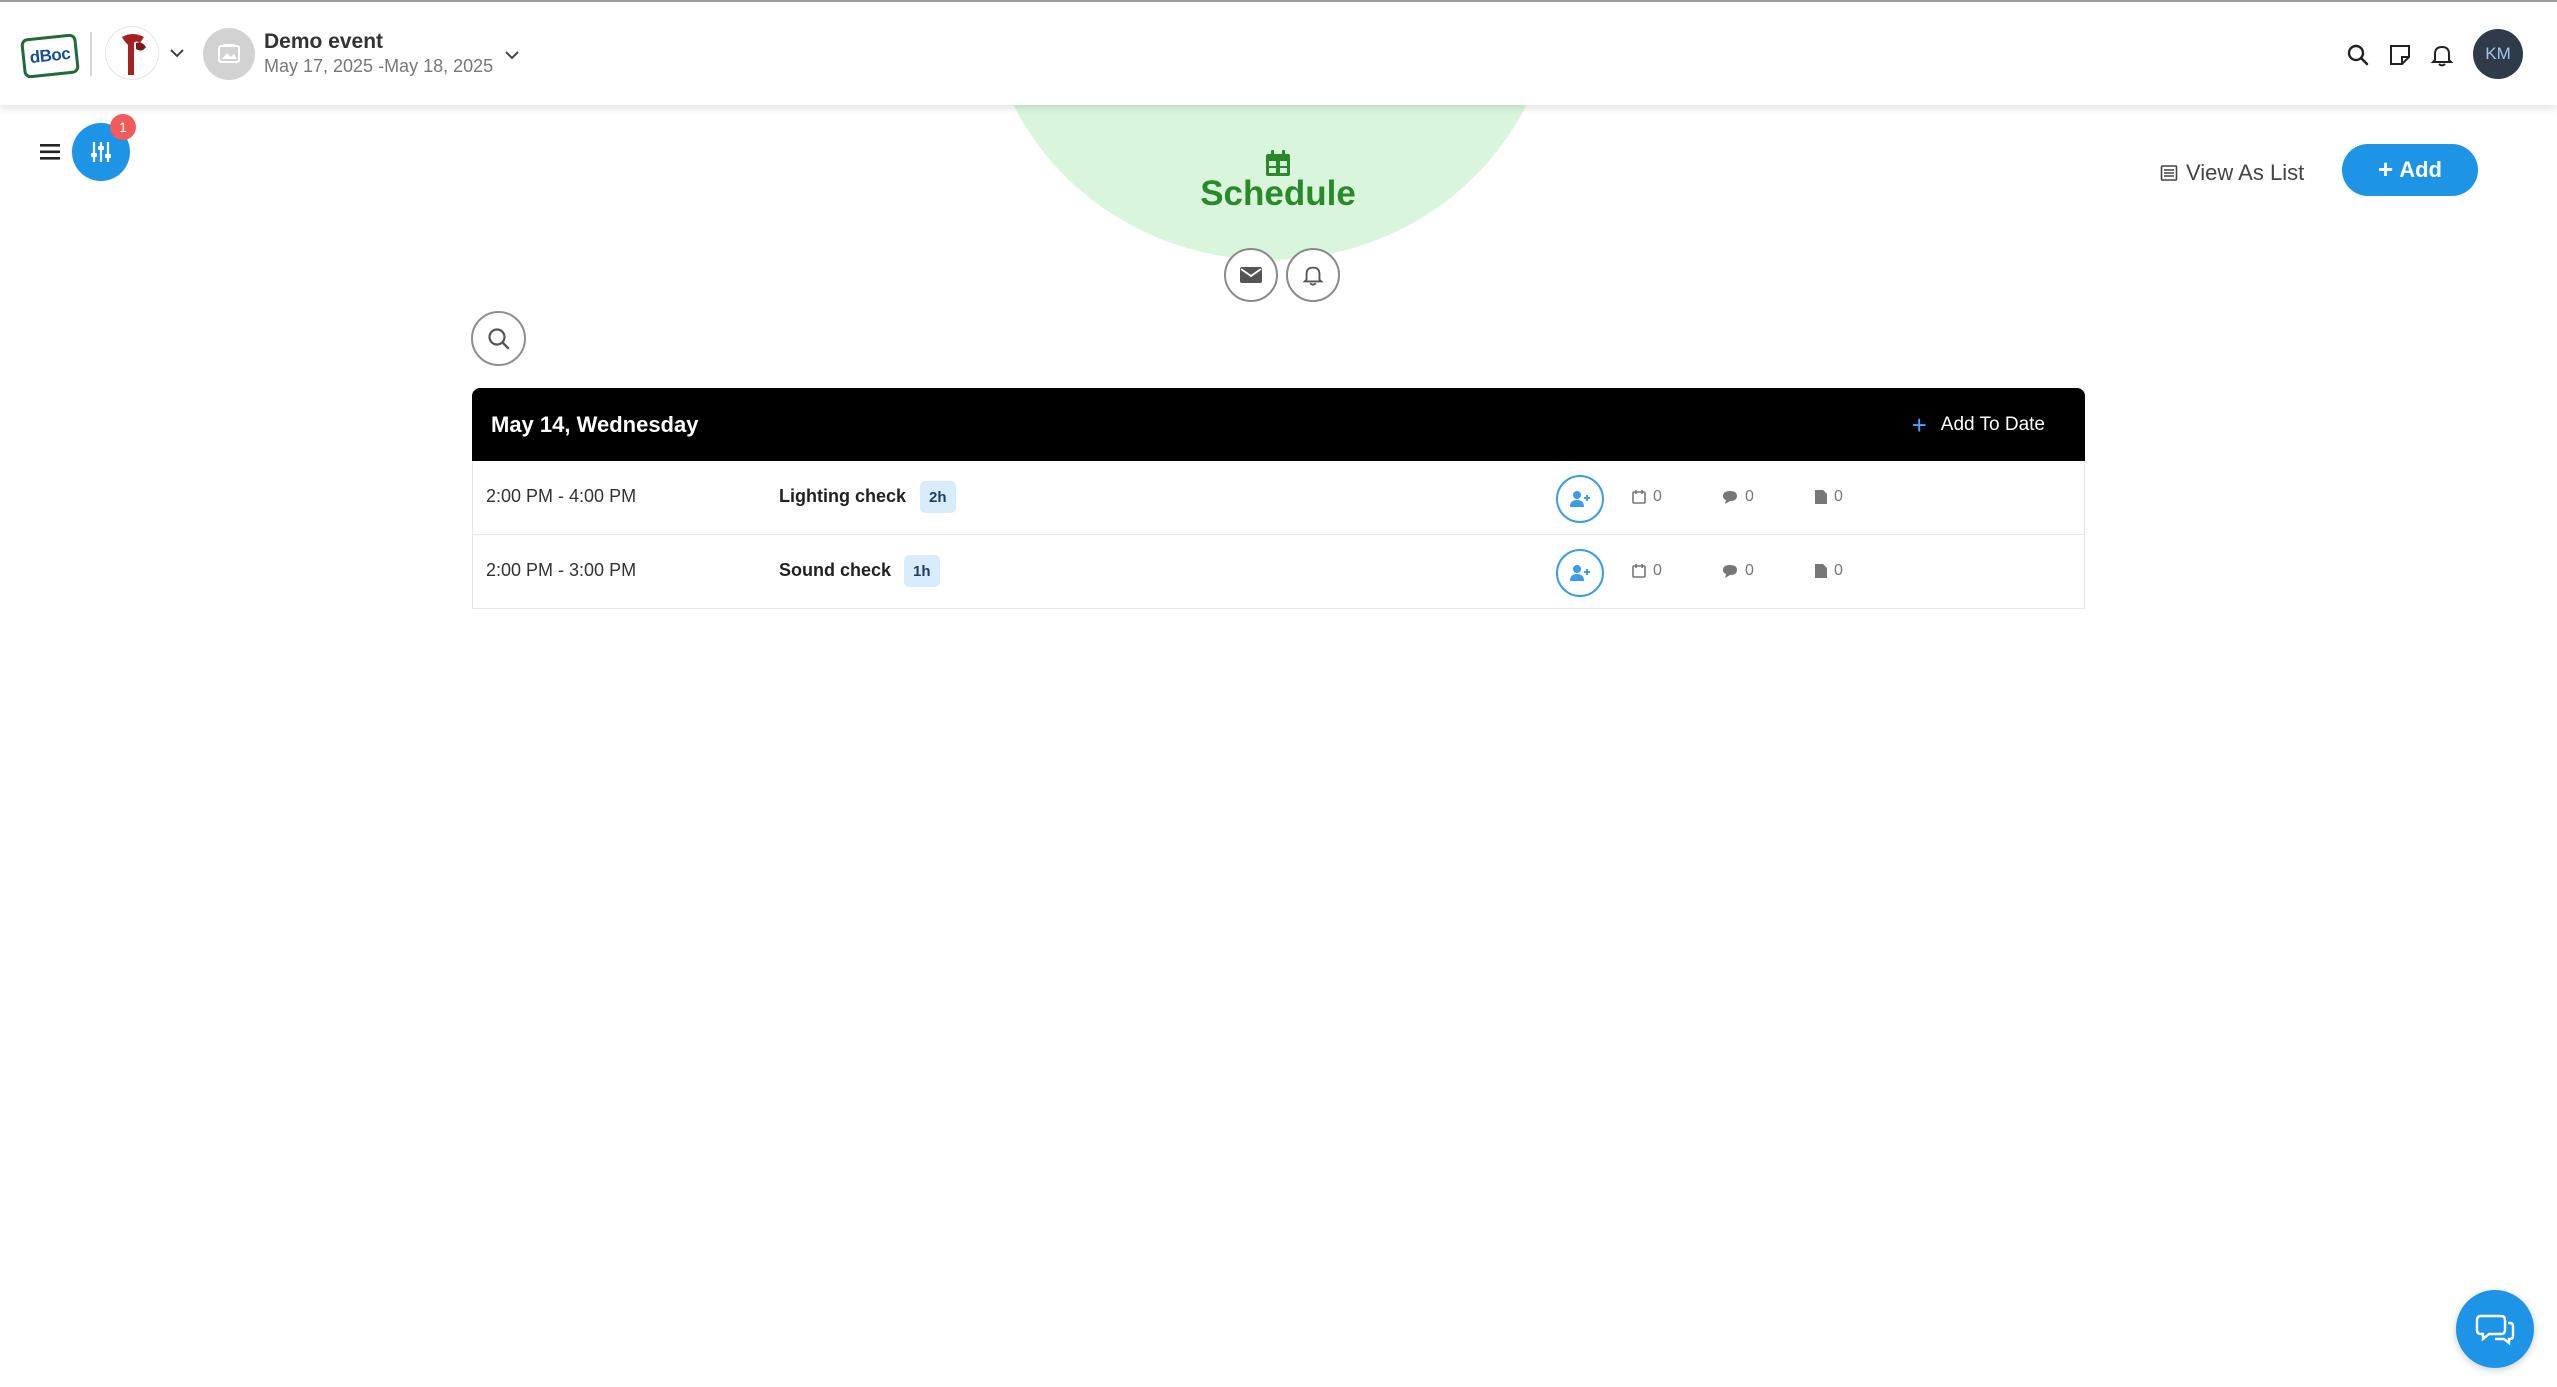 The image size is (2557, 1387). I want to click on view-as-list-button: View As List, so click(2232, 173).